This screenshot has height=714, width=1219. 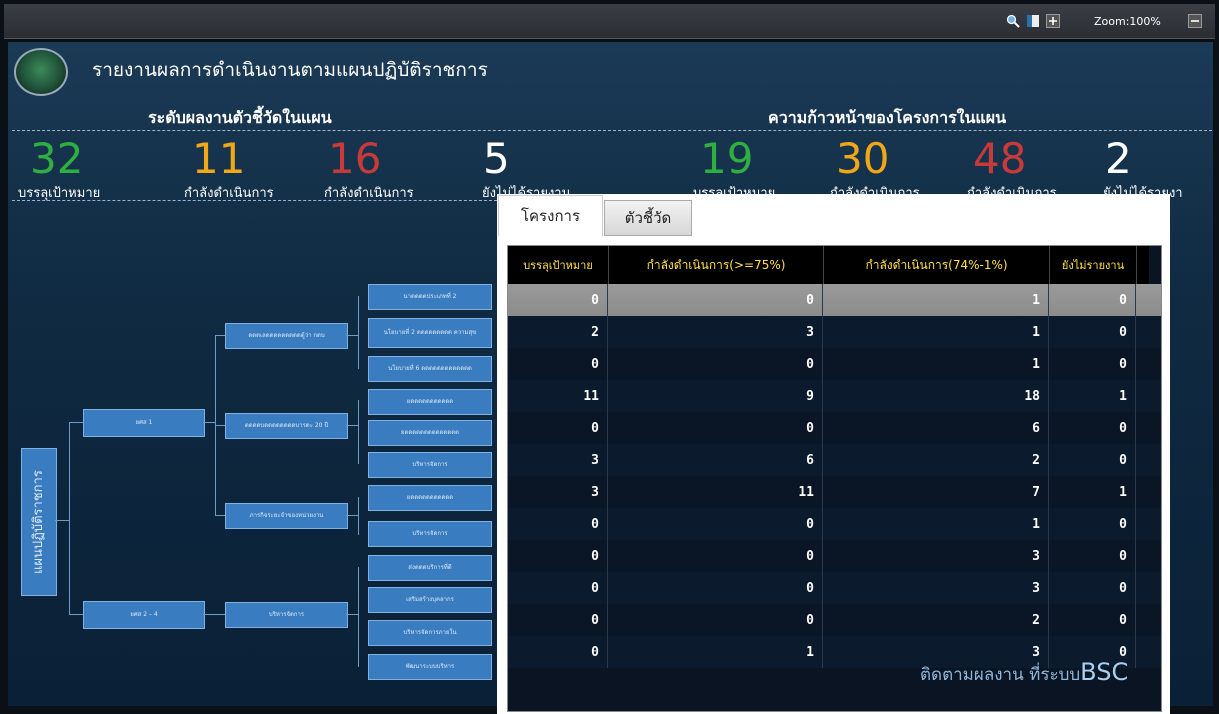 I want to click on column-header-achieved: บรรลุเป้าหมาย, so click(x=558, y=265).